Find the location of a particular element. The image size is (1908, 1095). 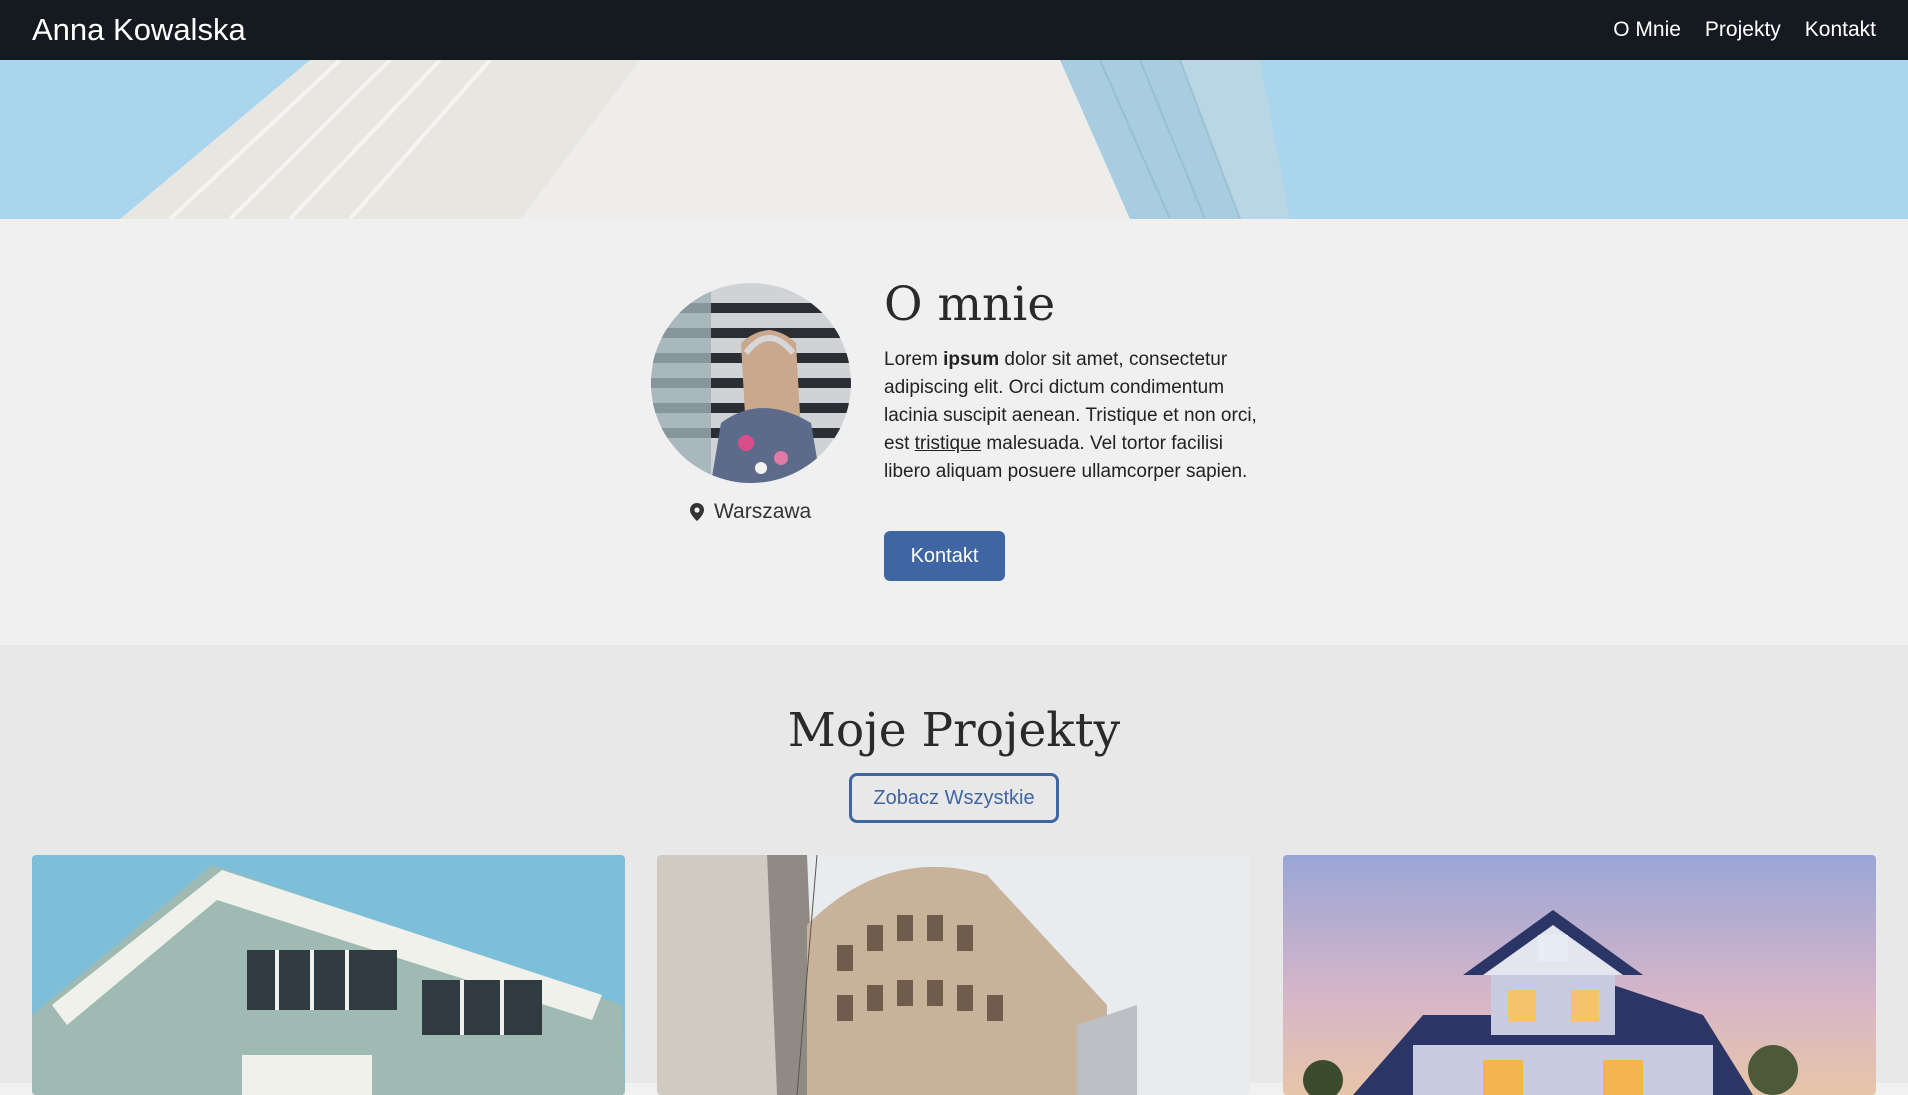

about-title: O mnie is located at coordinates (970, 304).